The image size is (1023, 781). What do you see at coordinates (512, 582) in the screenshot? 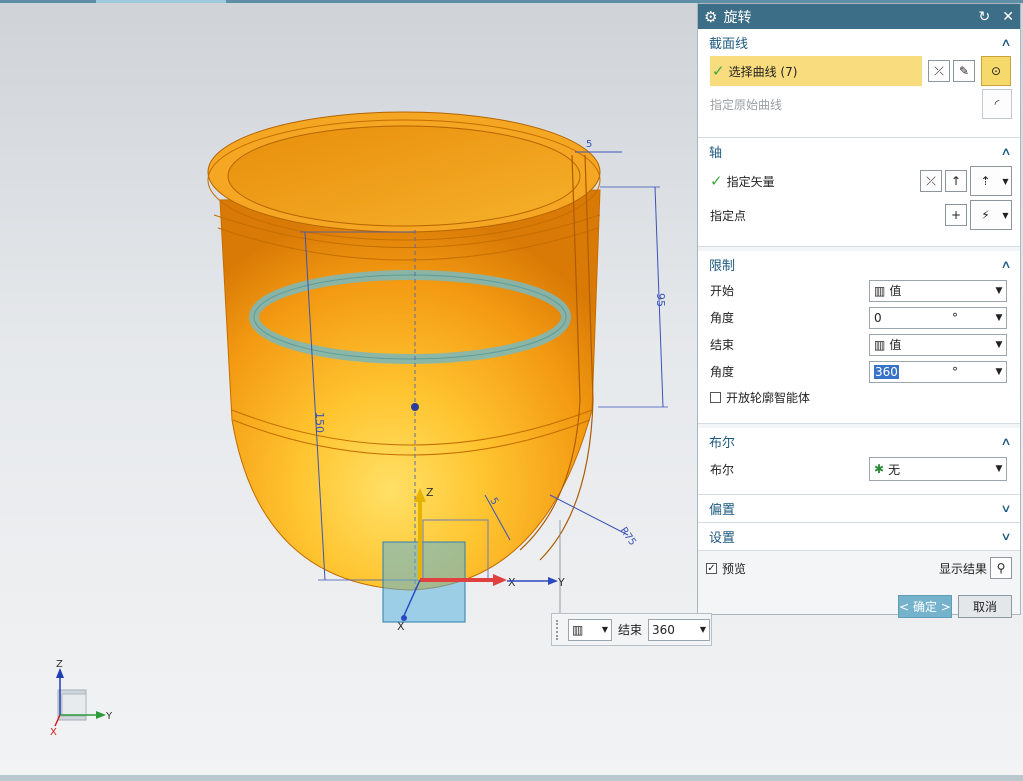
I see `triad-x-label: X` at bounding box center [512, 582].